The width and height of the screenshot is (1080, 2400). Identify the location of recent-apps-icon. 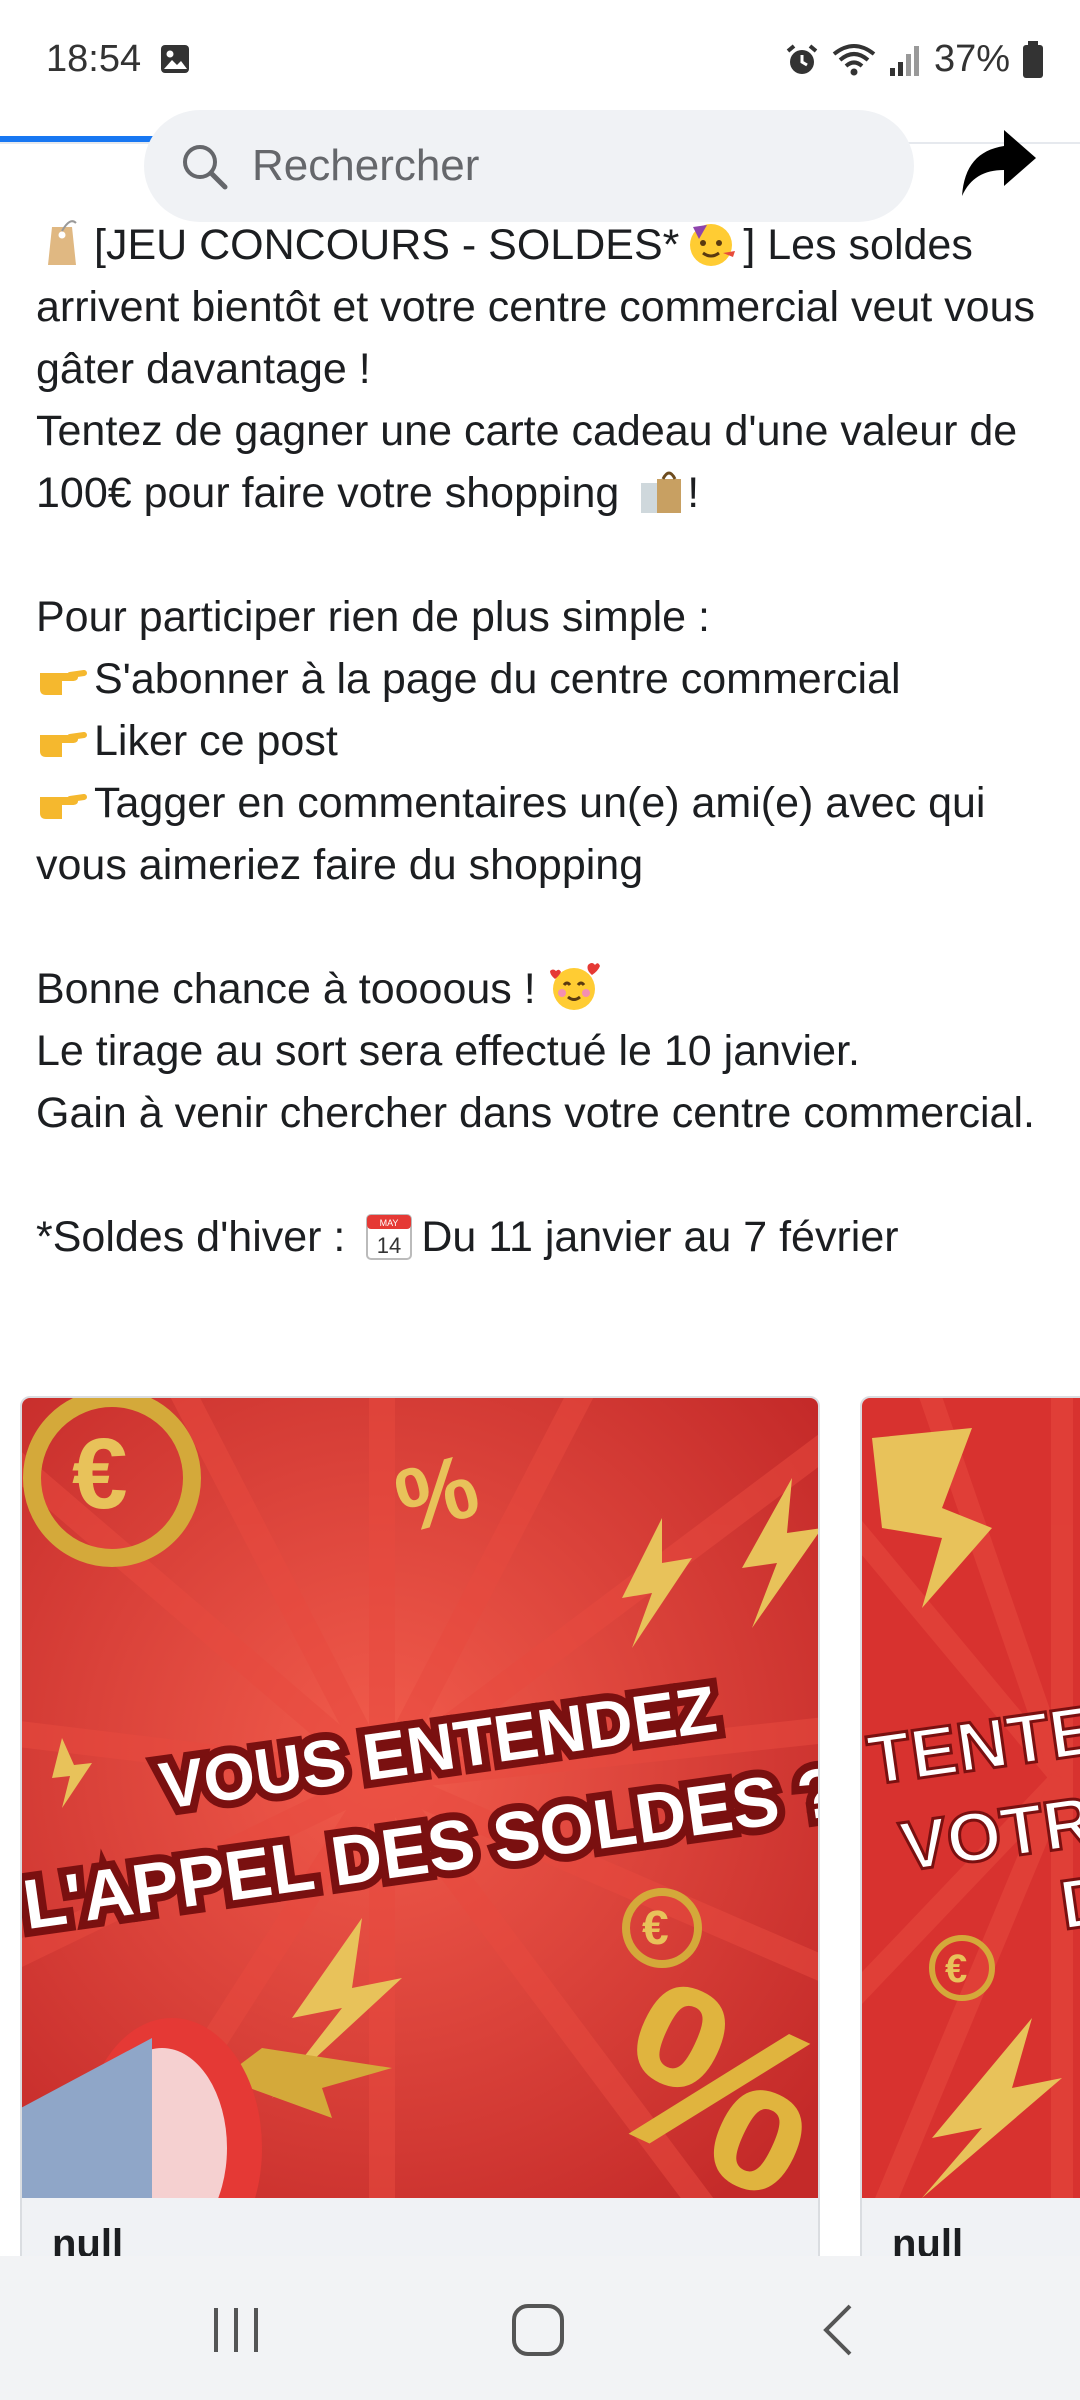
(236, 2330).